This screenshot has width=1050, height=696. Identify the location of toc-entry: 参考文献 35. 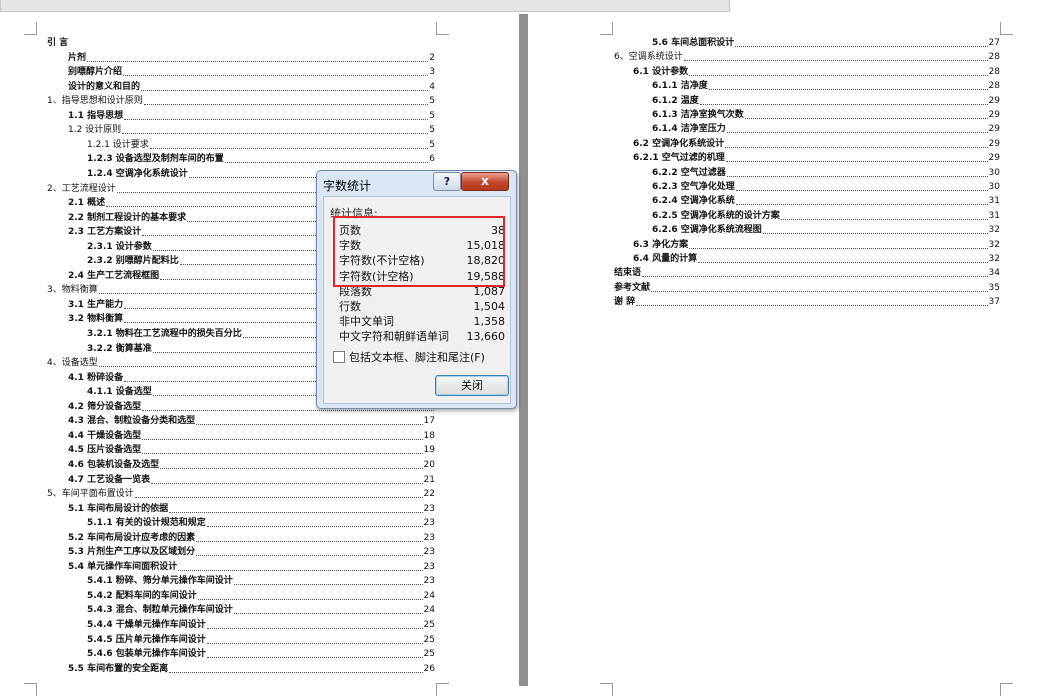
(807, 287).